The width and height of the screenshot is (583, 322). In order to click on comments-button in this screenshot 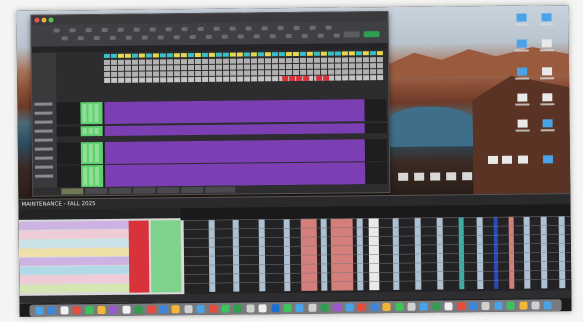, I will do `click(351, 34)`.